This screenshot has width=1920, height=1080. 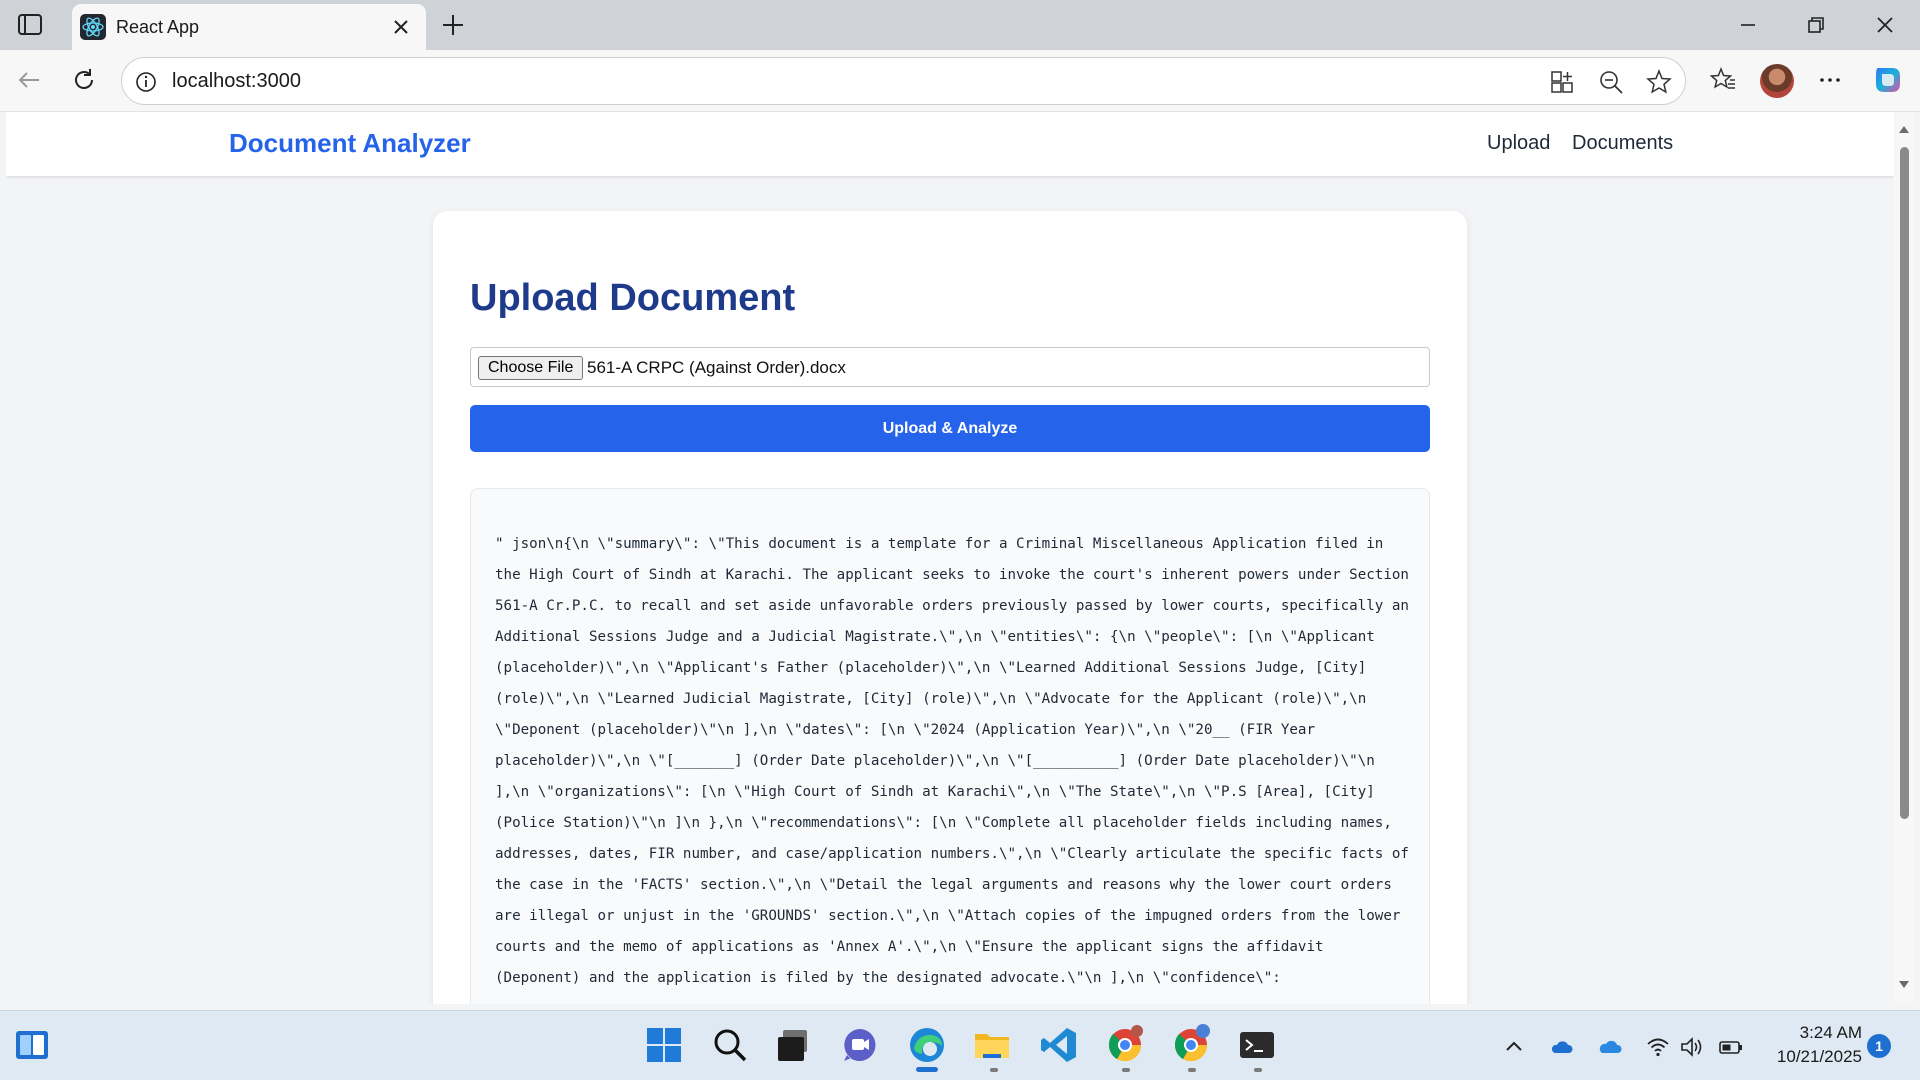 What do you see at coordinates (1904, 483) in the screenshot?
I see `scrollbar-thumb` at bounding box center [1904, 483].